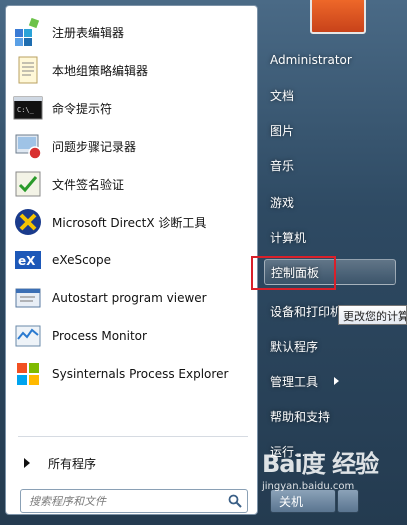 The image size is (407, 525). I want to click on right-item-pictures: 图片, so click(337, 130).